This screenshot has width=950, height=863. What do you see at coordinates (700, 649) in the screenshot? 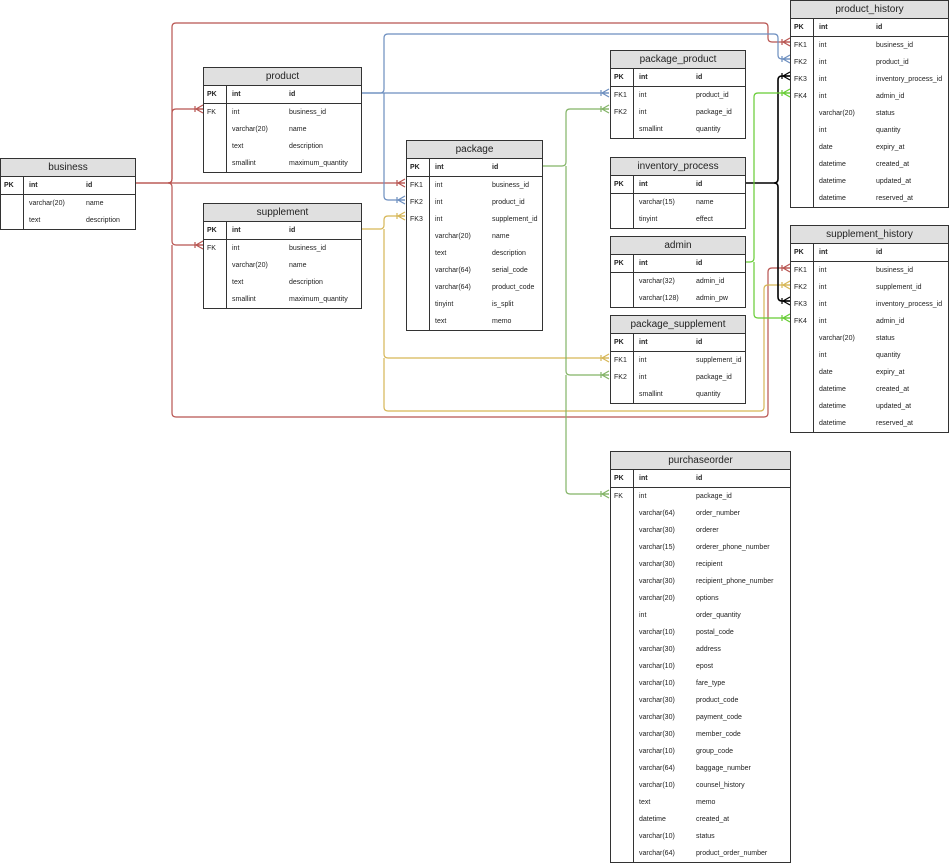
I see `field-row: varchar(30) address` at bounding box center [700, 649].